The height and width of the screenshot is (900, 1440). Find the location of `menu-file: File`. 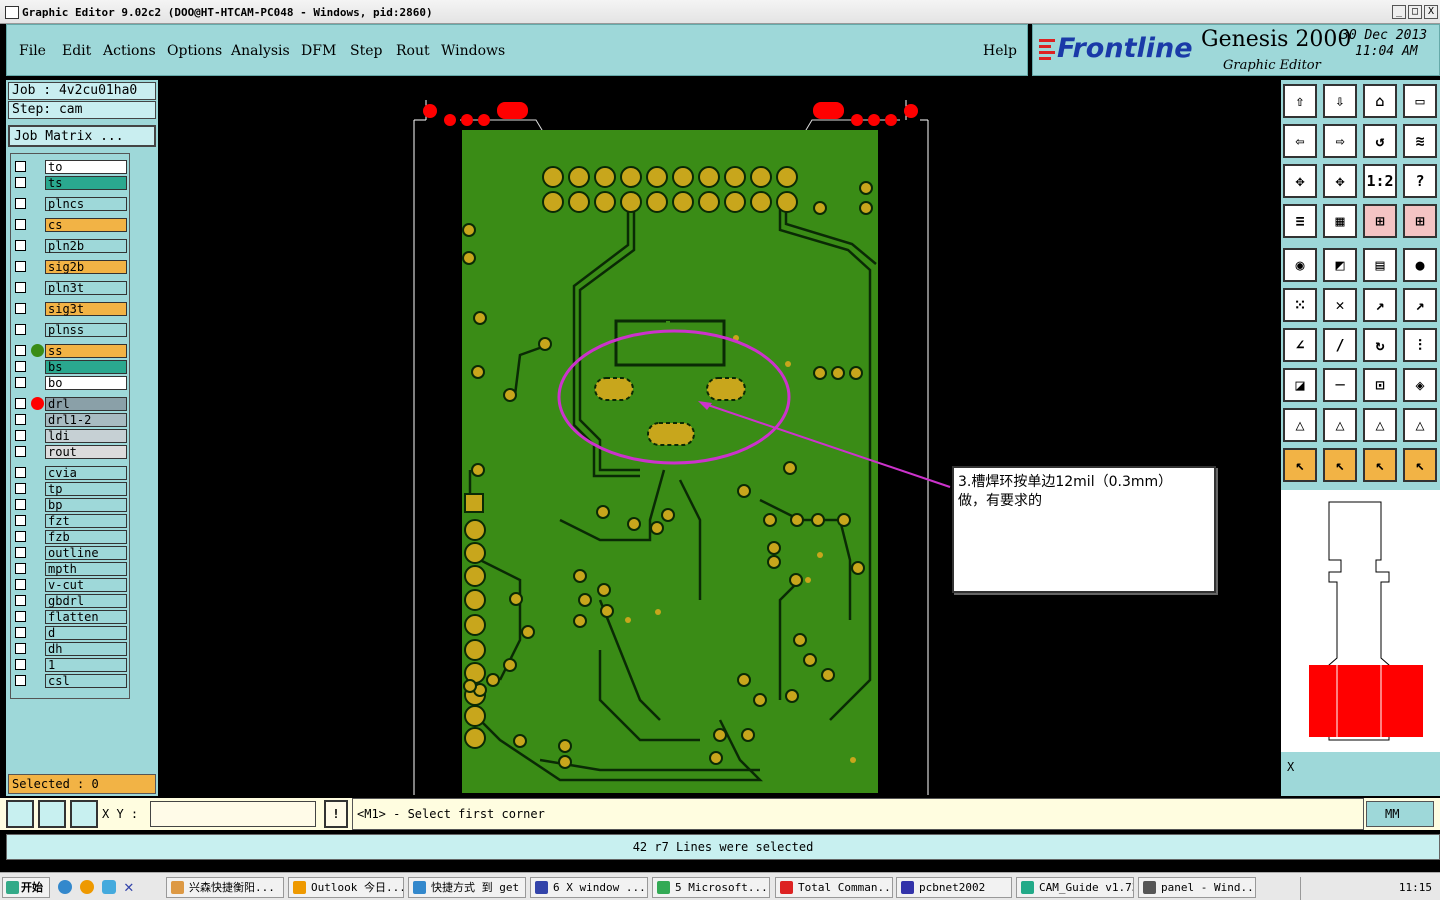

menu-file: File is located at coordinates (32, 51).